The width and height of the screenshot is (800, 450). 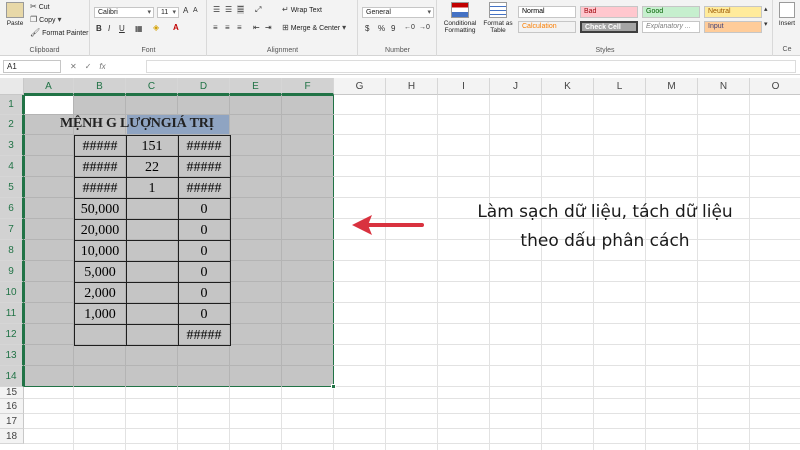 What do you see at coordinates (109, 28) in the screenshot?
I see `italic-button: I` at bounding box center [109, 28].